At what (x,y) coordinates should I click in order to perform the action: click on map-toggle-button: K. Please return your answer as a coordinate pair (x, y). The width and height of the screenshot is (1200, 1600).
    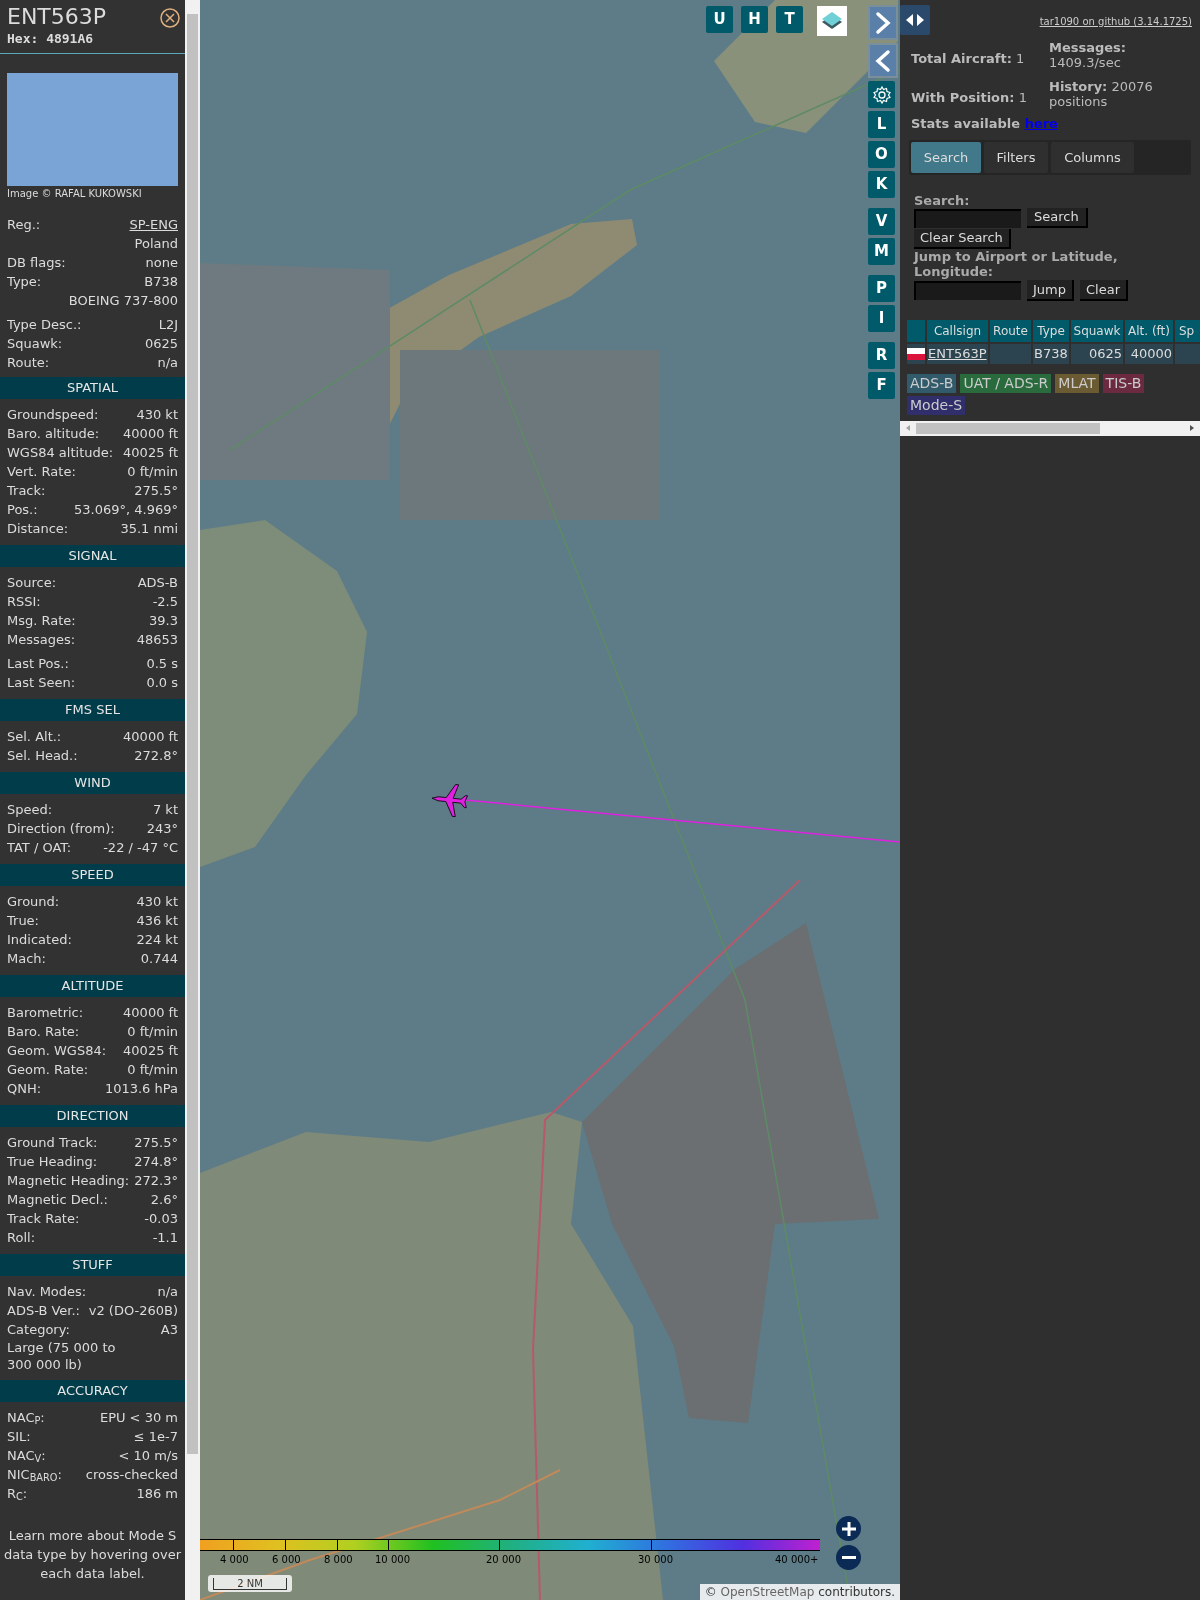
    Looking at the image, I should click on (881, 184).